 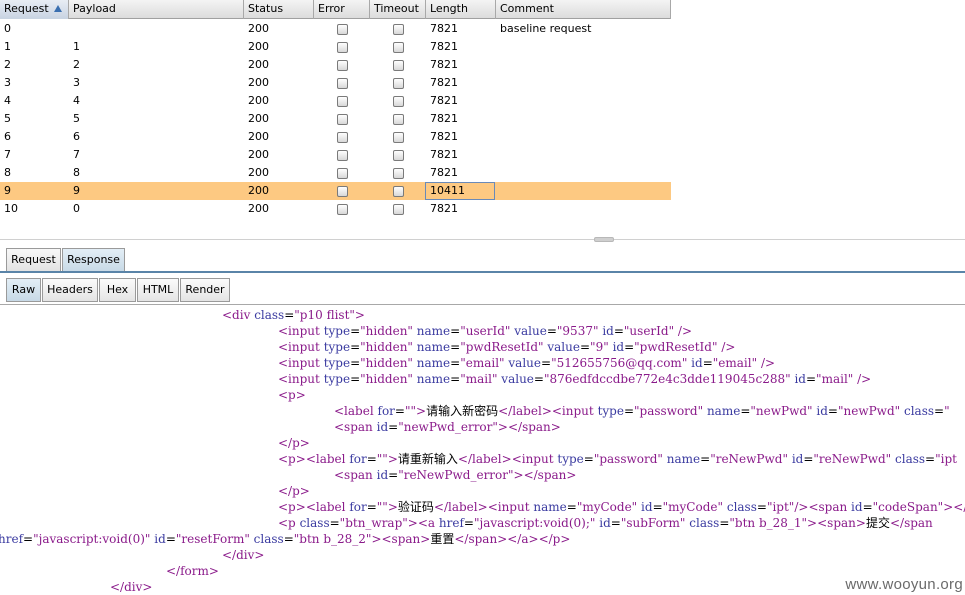 I want to click on view-tabbar: Raw Headers Hex HTML Render, so click(x=482, y=289).